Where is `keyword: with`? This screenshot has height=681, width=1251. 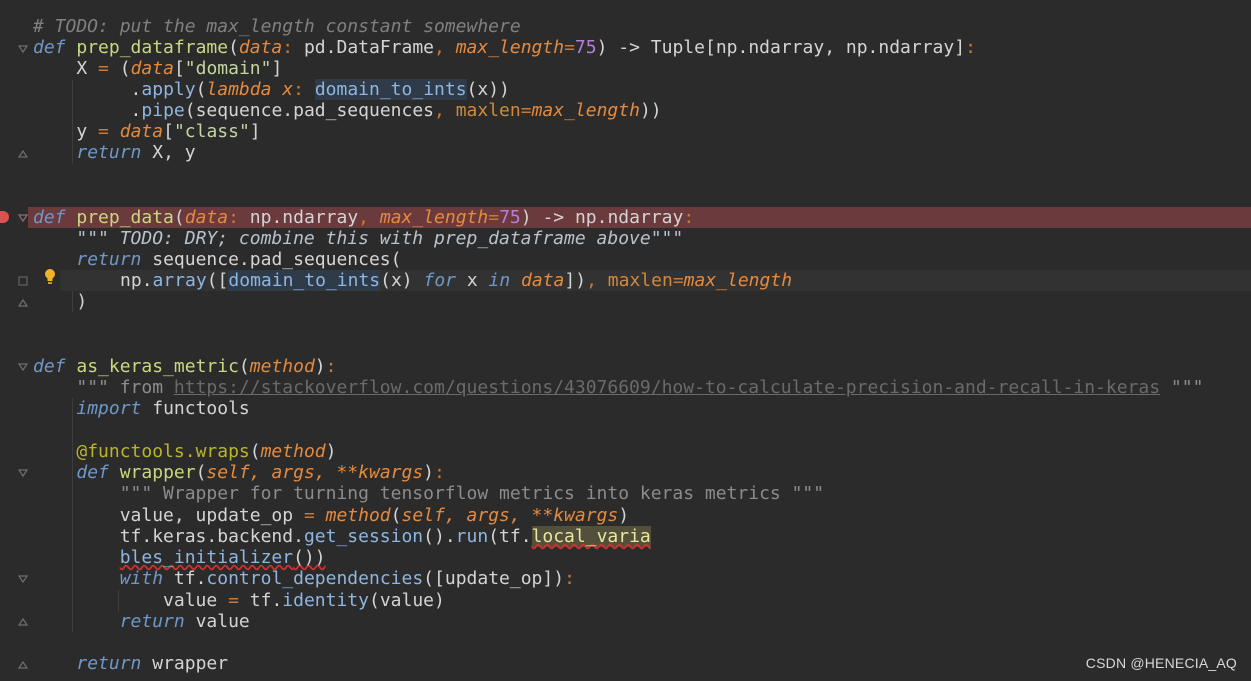
keyword: with is located at coordinates (141, 578).